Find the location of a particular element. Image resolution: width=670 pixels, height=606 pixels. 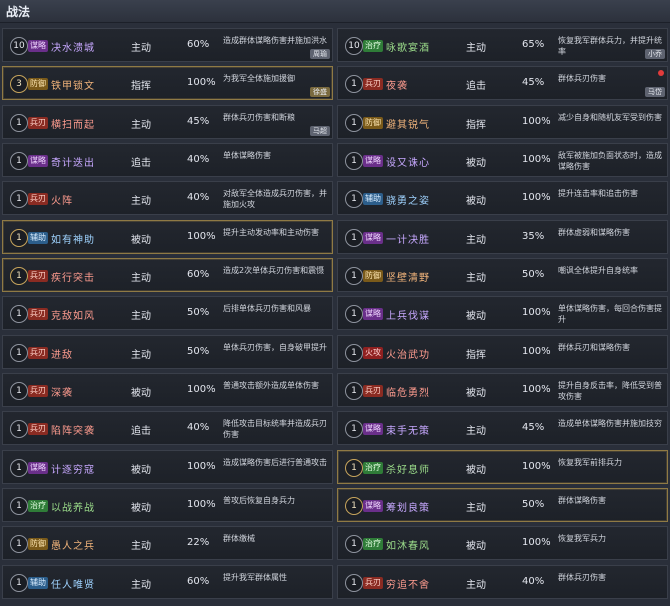

tactic-row: 1 治疗 以战养战 被动 100% 普攻后恢复自身兵力 is located at coordinates (167, 505).